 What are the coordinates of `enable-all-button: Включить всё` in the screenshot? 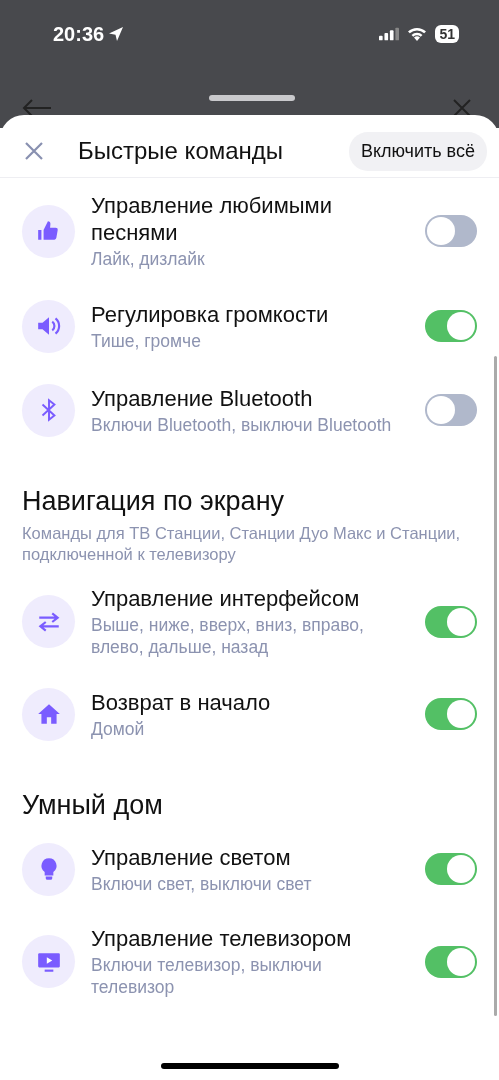 It's located at (417, 151).